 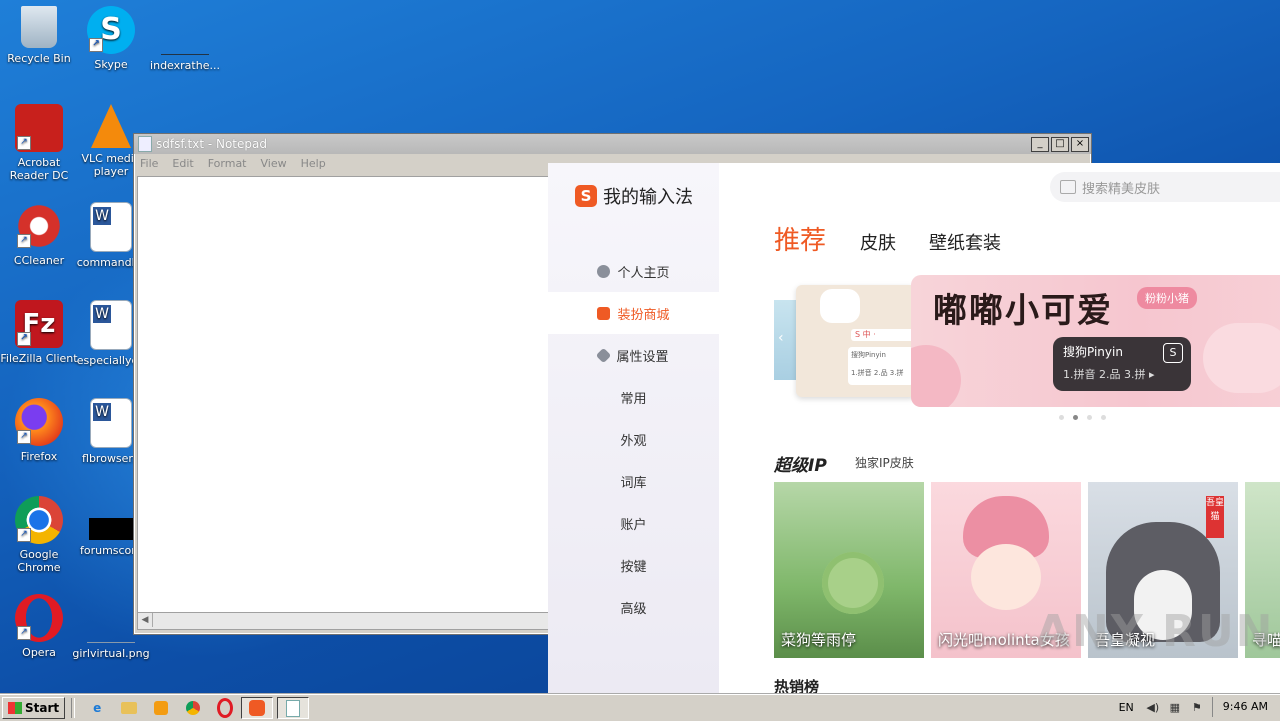 I want to click on folder-icon, so click(x=129, y=708).